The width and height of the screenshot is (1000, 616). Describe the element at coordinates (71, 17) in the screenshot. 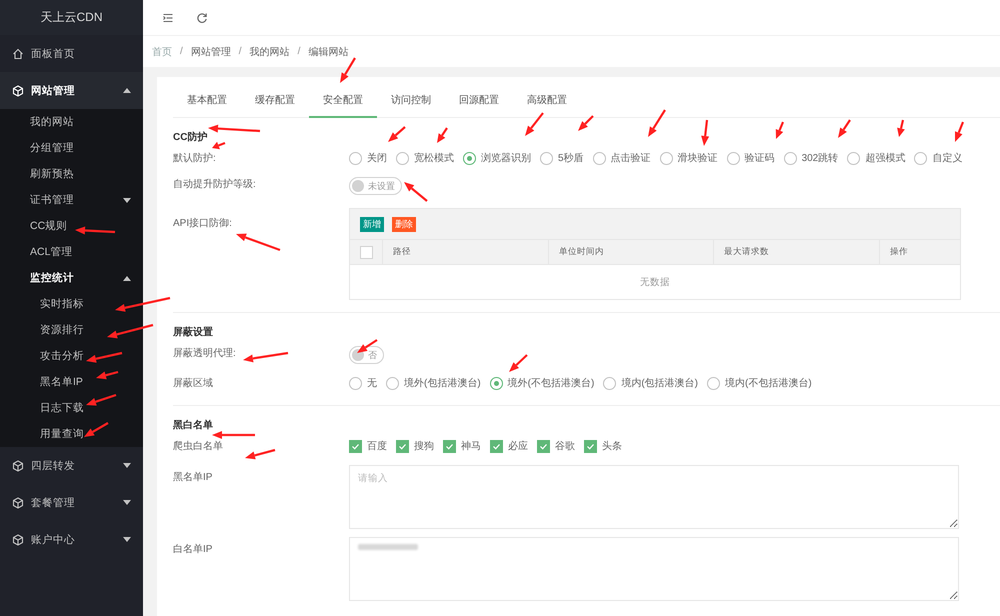

I see `app-title: 天上云CDN` at that location.